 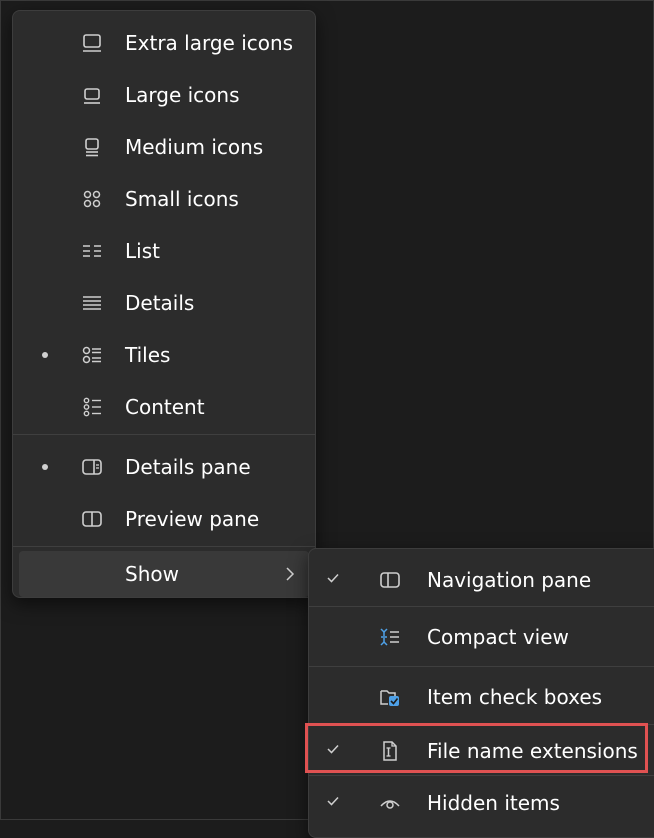 What do you see at coordinates (92, 467) in the screenshot?
I see `details-pane-icon` at bounding box center [92, 467].